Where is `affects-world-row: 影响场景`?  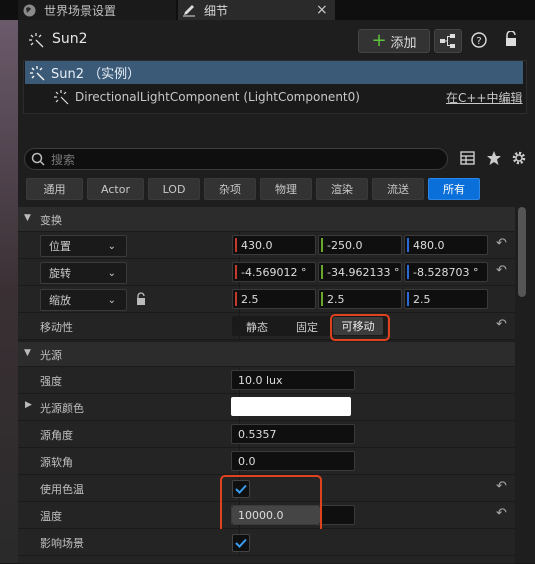 affects-world-row: 影响场景 is located at coordinates (266, 542).